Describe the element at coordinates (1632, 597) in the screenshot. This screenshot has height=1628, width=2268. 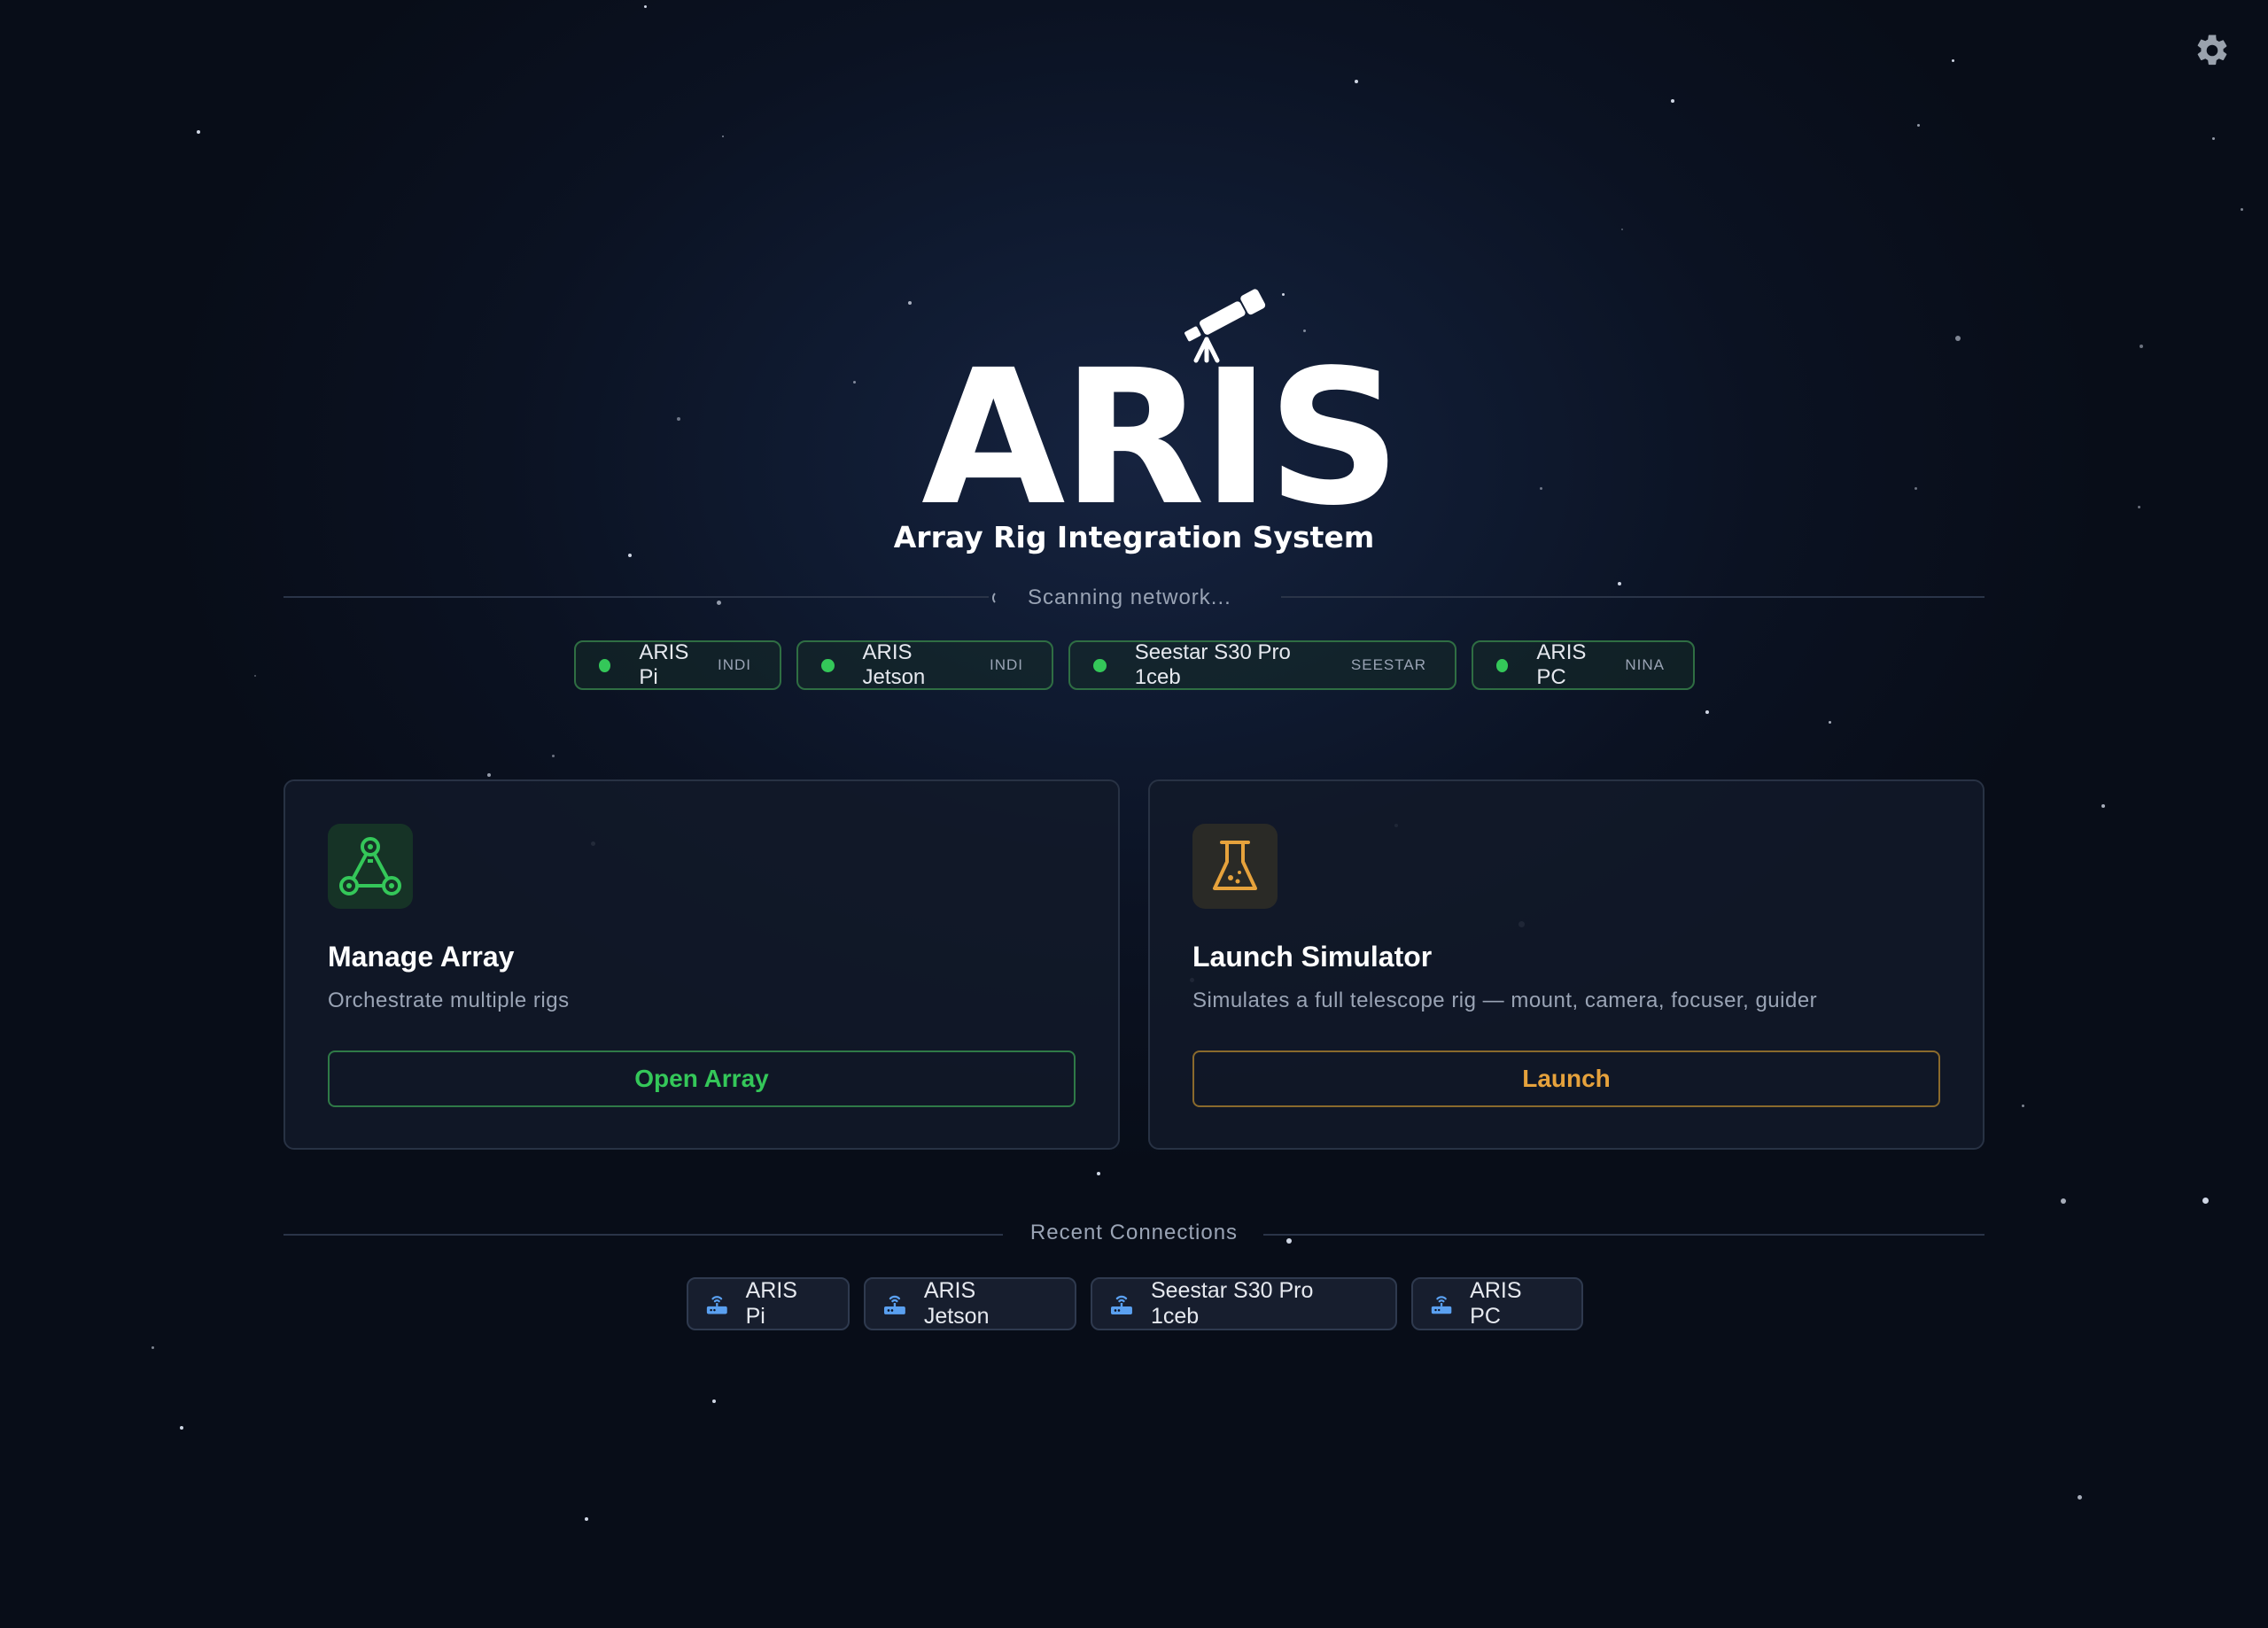
I see `divider-right-scan` at that location.